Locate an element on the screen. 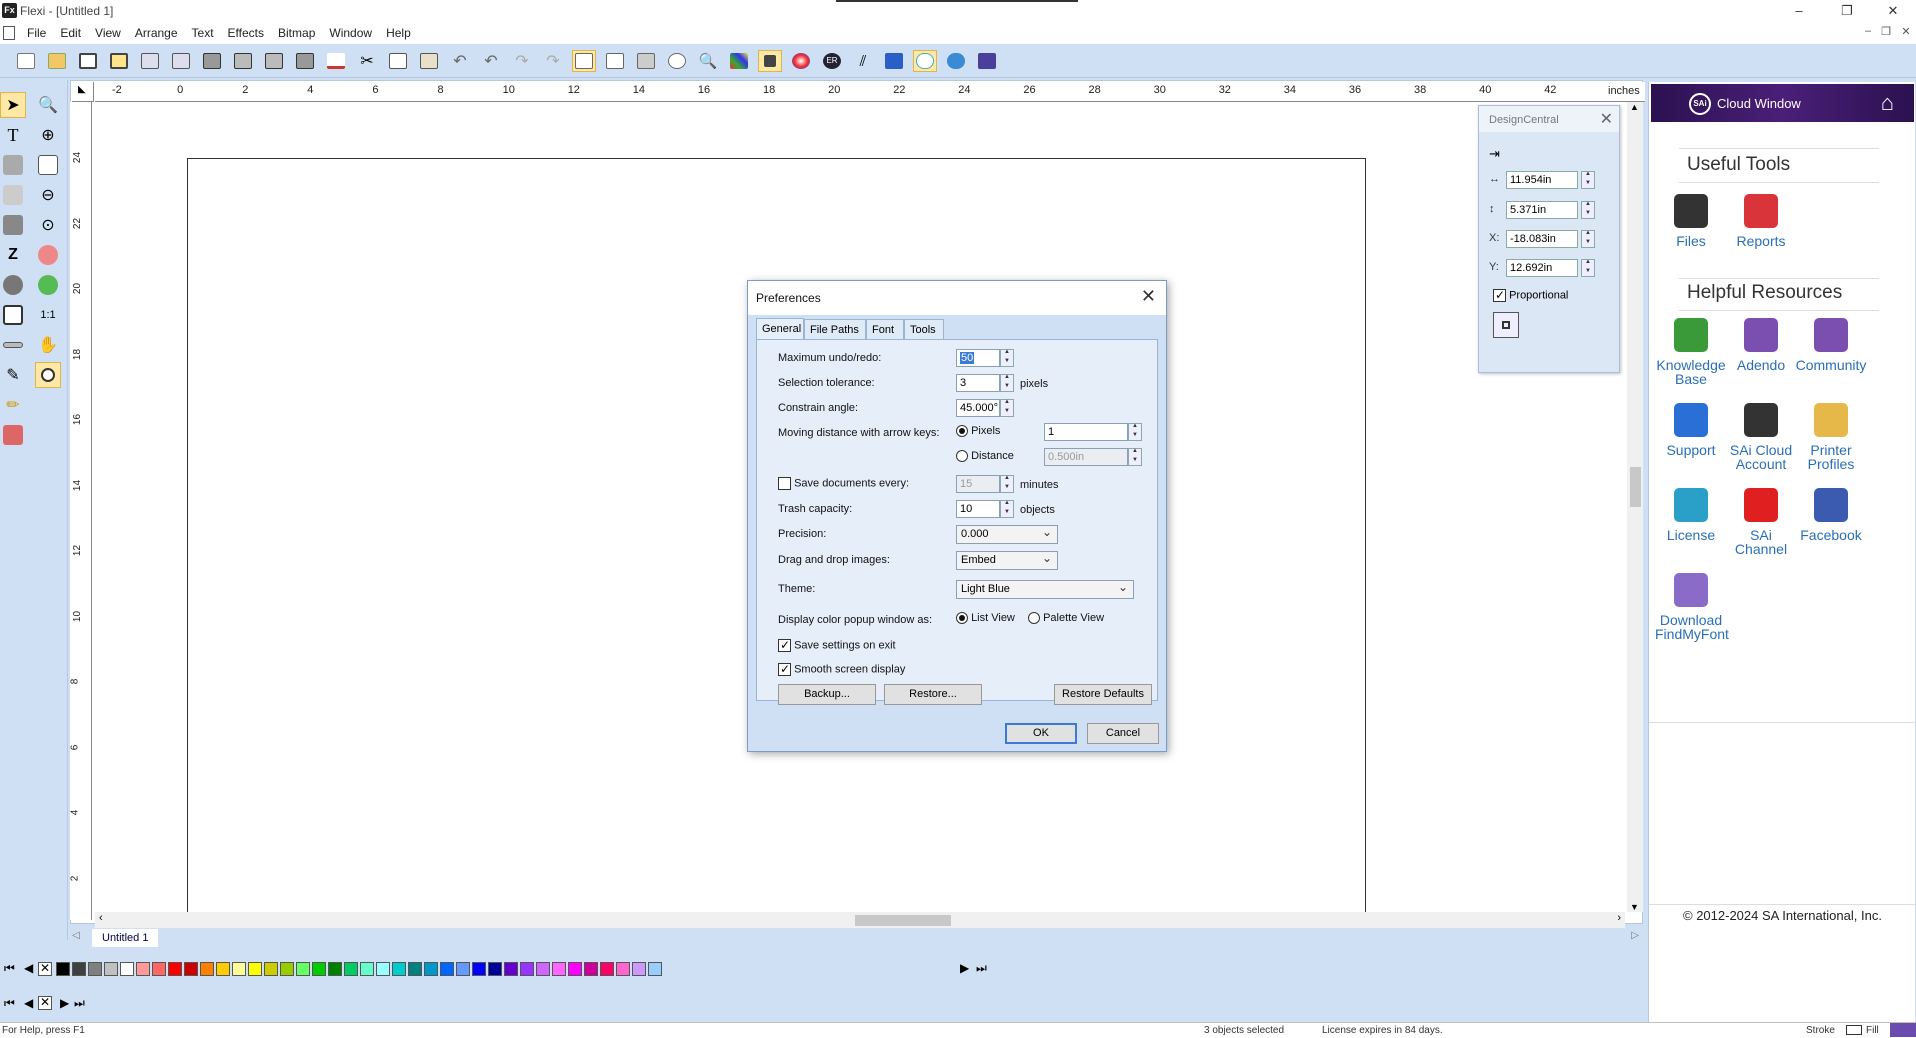 The width and height of the screenshot is (1916, 1038). pointer-tool-icon: ➤ is located at coordinates (13, 105).